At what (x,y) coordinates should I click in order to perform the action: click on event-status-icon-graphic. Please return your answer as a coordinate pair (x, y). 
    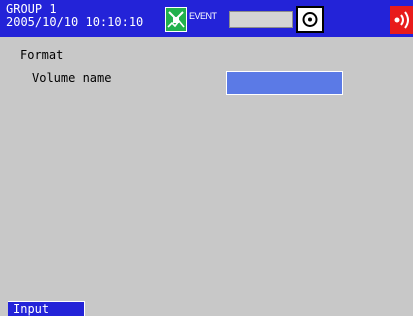
    Looking at the image, I should click on (176, 19).